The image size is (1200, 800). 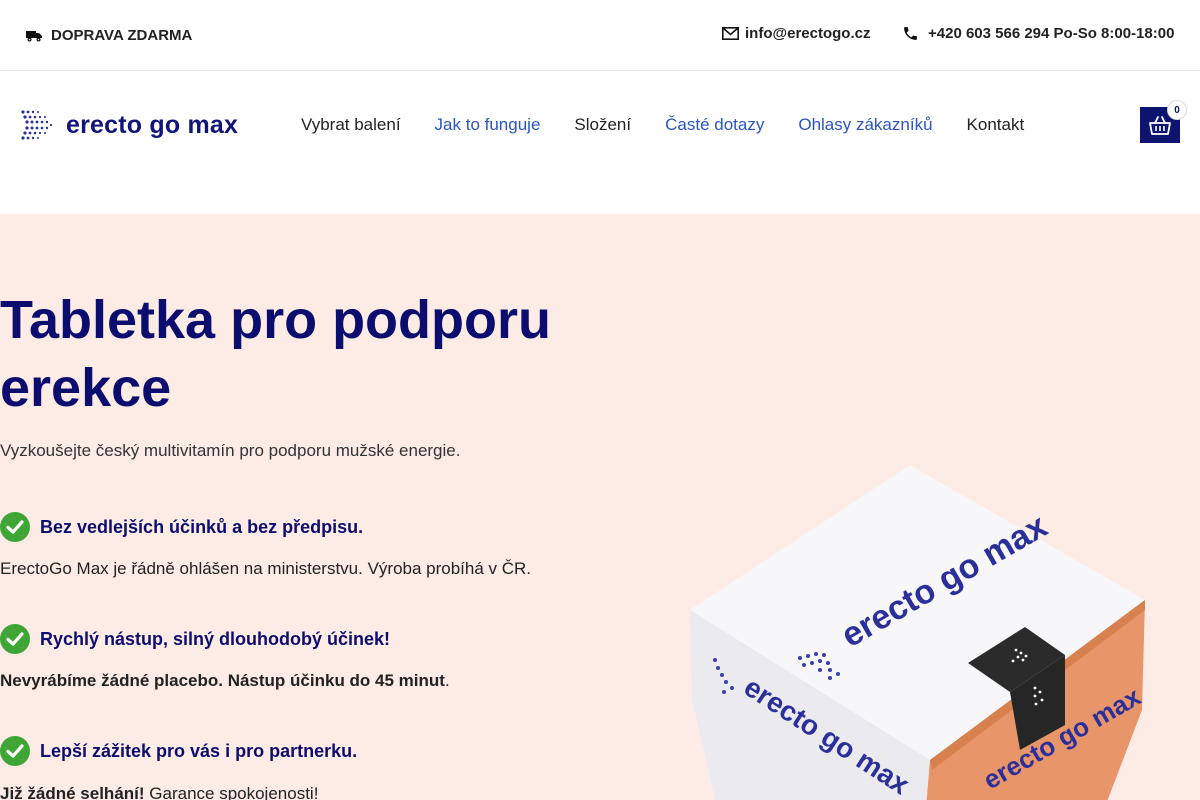 What do you see at coordinates (1160, 125) in the screenshot?
I see `basket-icon` at bounding box center [1160, 125].